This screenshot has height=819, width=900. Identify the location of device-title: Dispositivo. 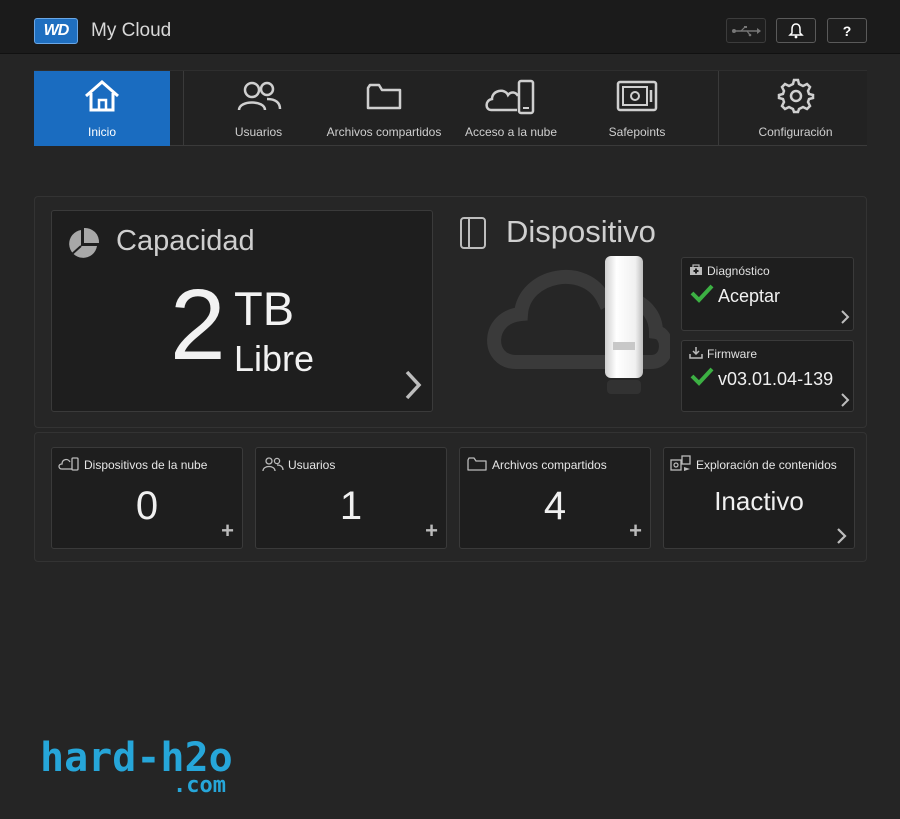
(581, 231).